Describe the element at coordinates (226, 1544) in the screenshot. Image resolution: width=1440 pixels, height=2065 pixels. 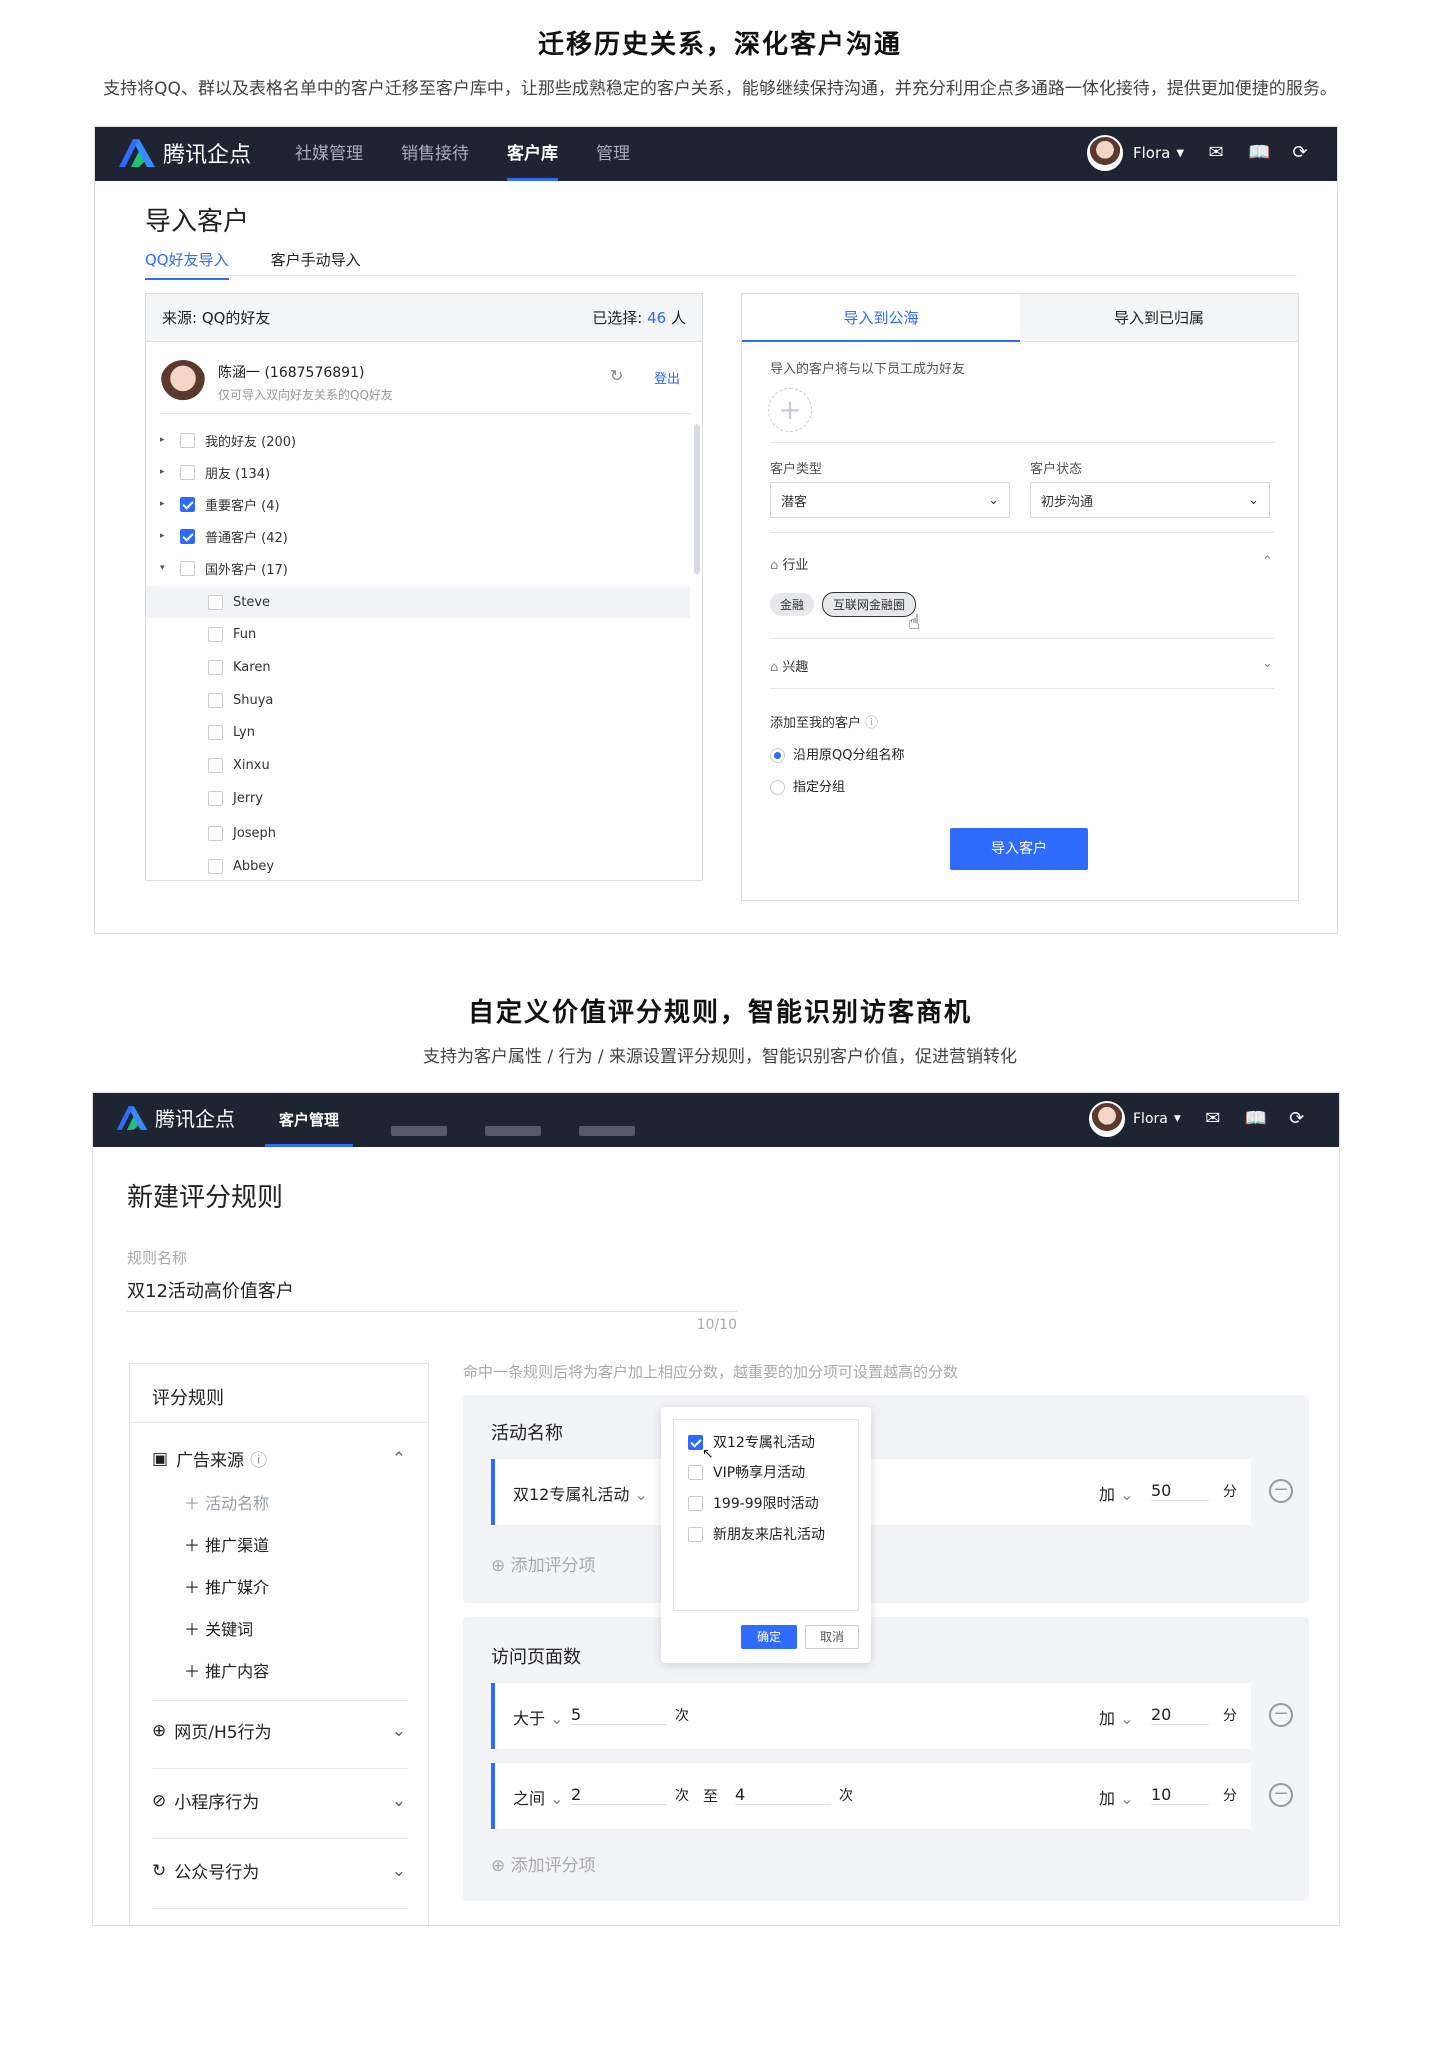
I see `sidebar-sub-channel: ＋ 推广渠道` at that location.